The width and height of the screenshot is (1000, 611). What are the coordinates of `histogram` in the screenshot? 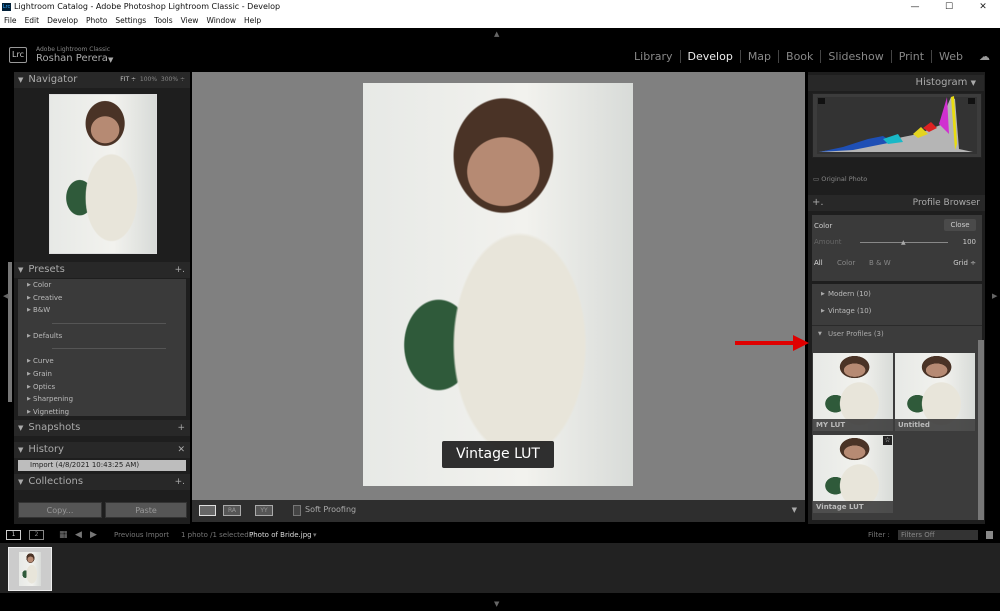 It's located at (897, 125).